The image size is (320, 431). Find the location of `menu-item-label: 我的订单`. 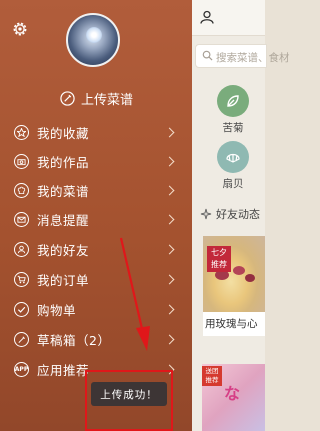

menu-item-label: 我的订单 is located at coordinates (63, 280).